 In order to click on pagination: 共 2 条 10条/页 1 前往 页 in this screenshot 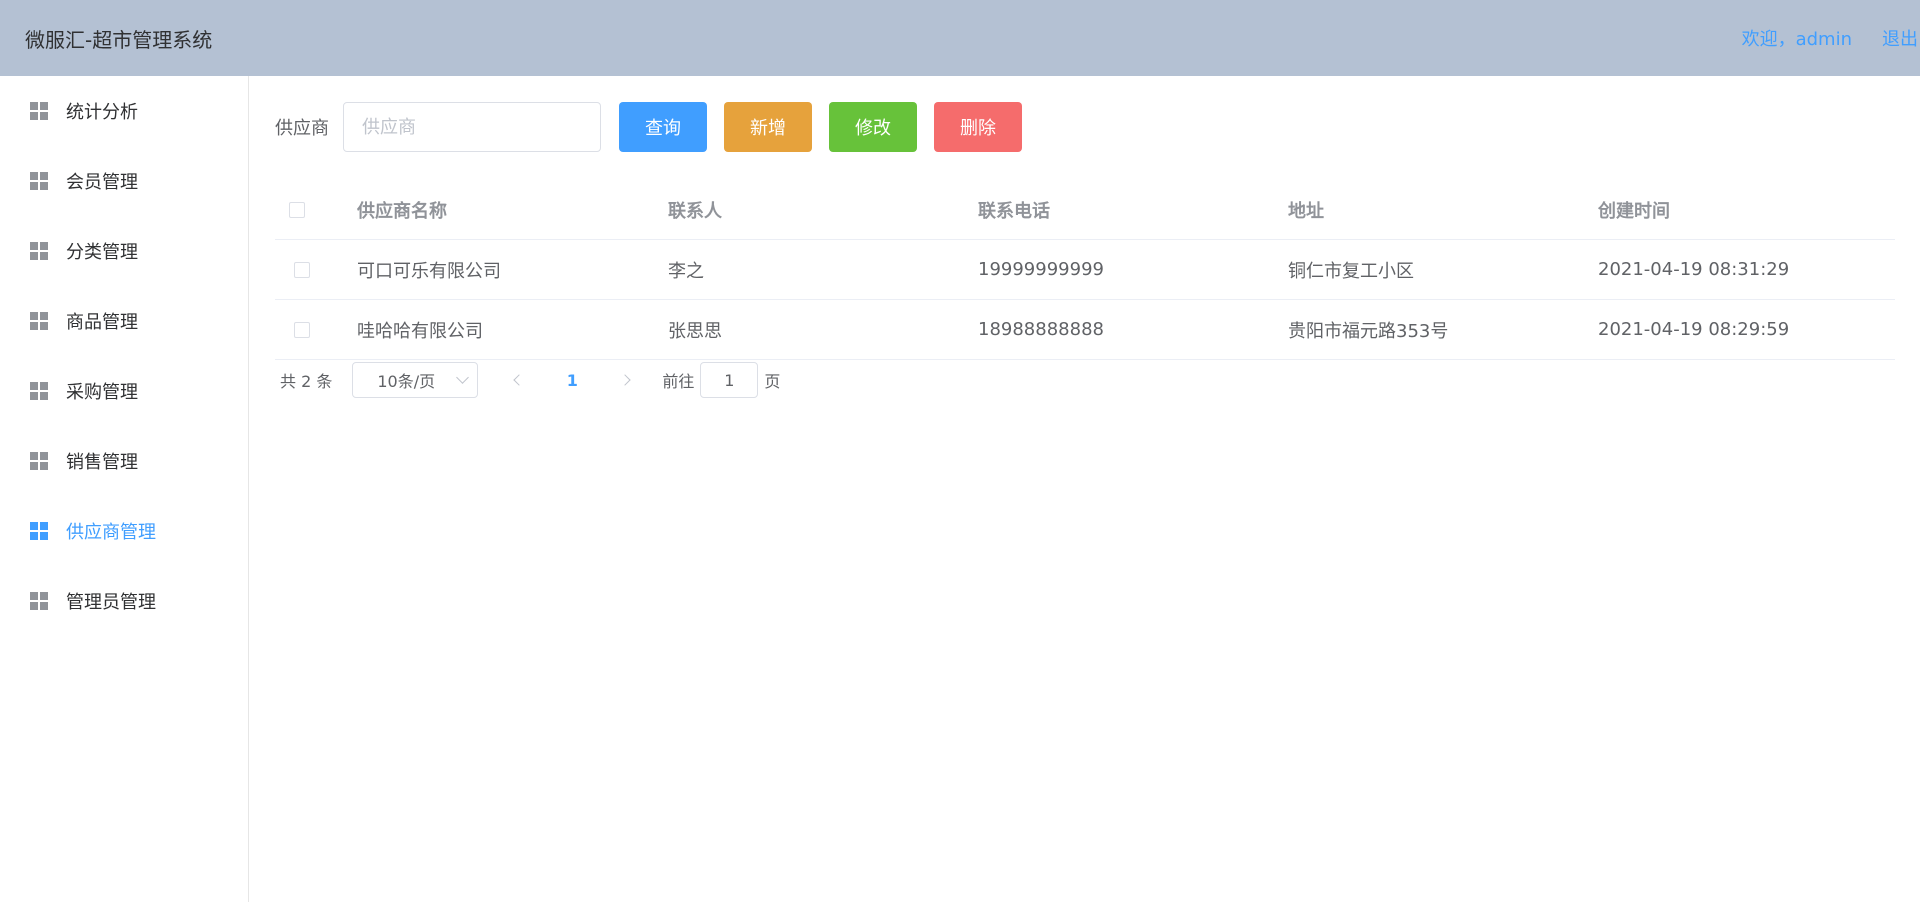, I will do `click(530, 380)`.